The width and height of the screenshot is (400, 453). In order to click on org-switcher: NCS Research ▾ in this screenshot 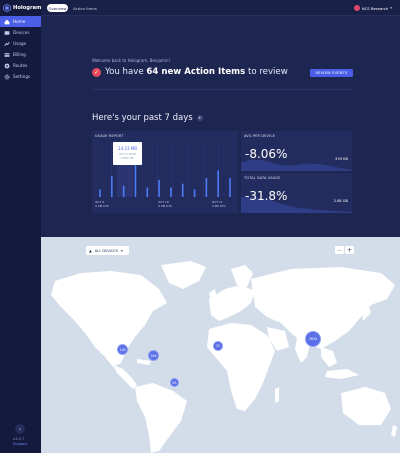, I will do `click(372, 8)`.